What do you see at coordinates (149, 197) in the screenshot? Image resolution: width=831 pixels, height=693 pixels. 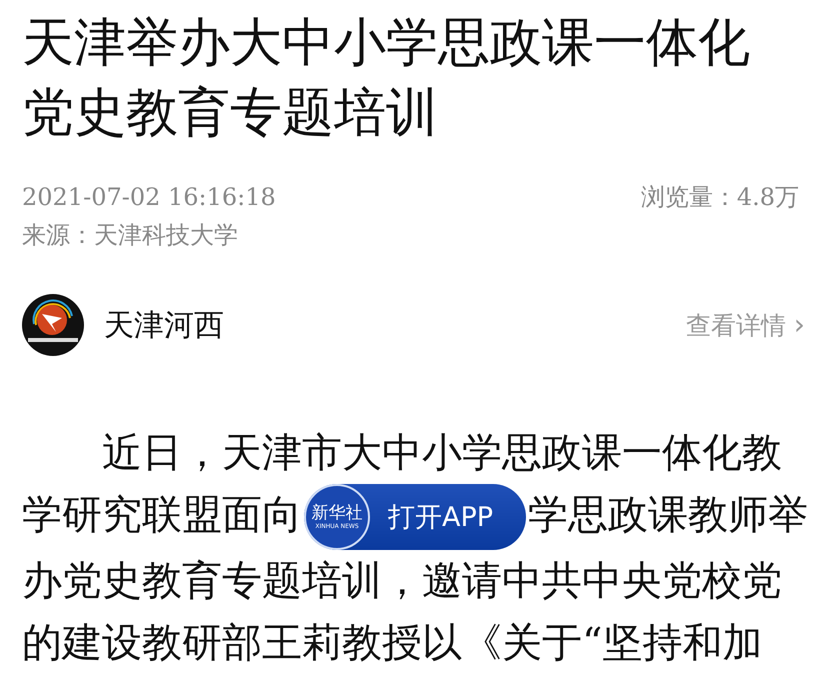 I see `publish-time: 2021-07-02 16:16:18` at bounding box center [149, 197].